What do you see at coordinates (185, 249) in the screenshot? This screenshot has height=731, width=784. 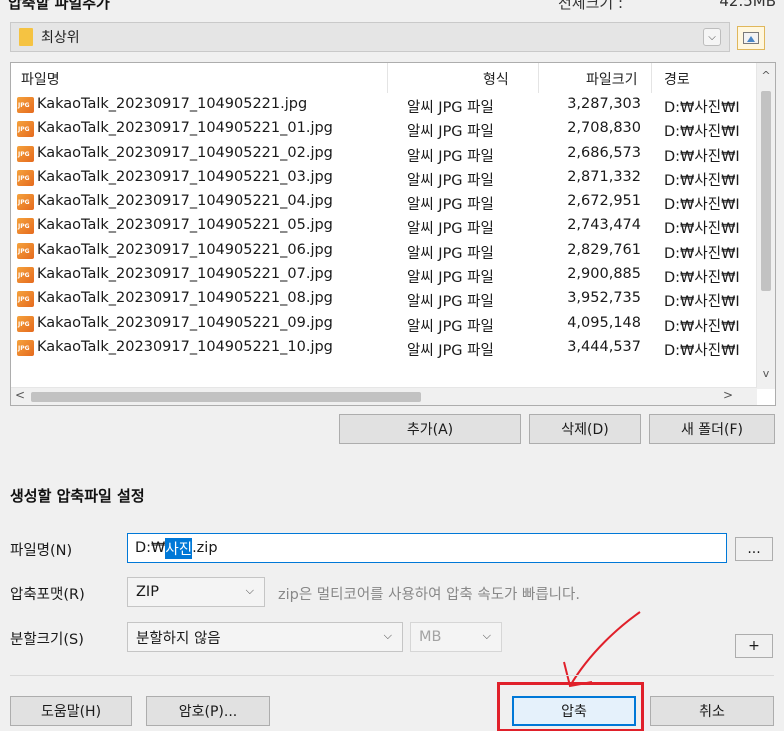 I see `file-name-cell: KakaoTalk_20230917_104905221_06.jpg` at bounding box center [185, 249].